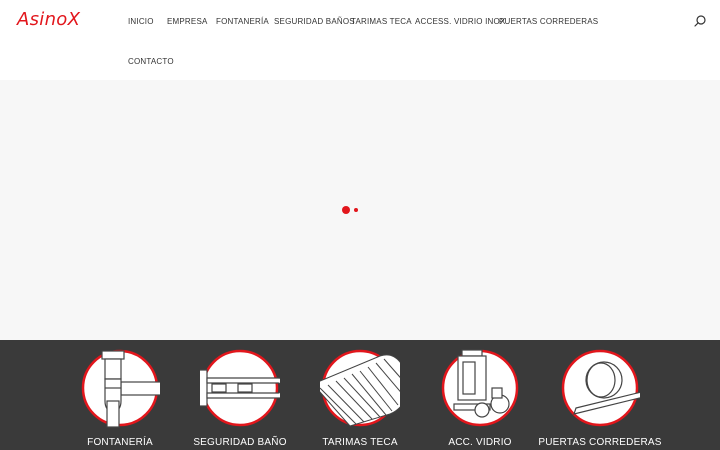 Image resolution: width=720 pixels, height=450 pixels. I want to click on nav-item-inicio: INICIO, so click(141, 21).